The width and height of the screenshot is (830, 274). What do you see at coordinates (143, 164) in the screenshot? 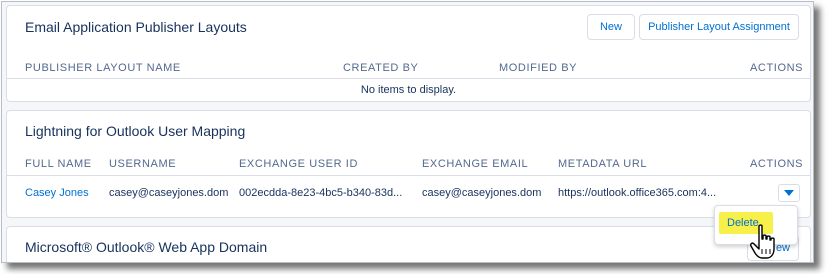
I see `column-header-username: USERNAME` at bounding box center [143, 164].